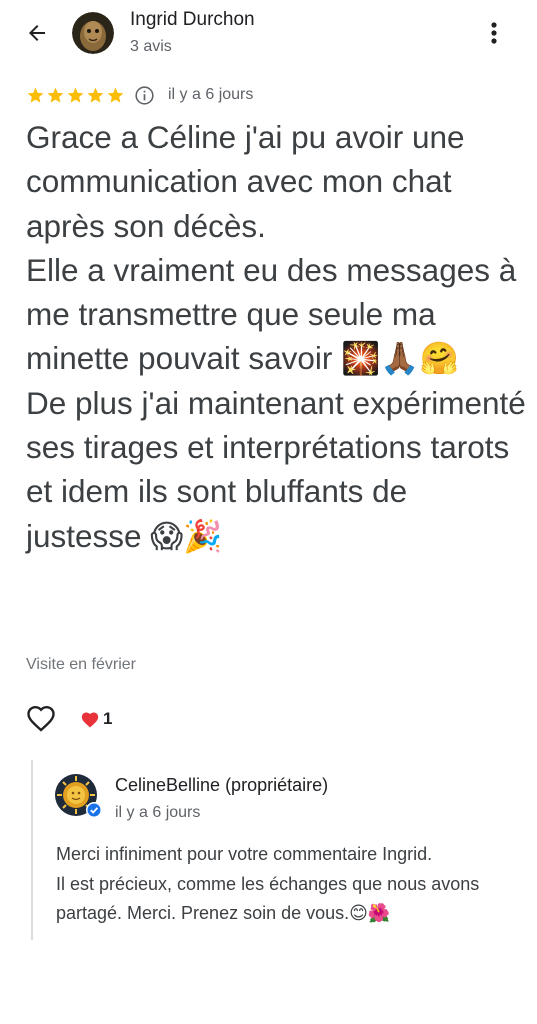 This screenshot has height=1024, width=537. Describe the element at coordinates (78, 797) in the screenshot. I see `owner-avatar` at that location.